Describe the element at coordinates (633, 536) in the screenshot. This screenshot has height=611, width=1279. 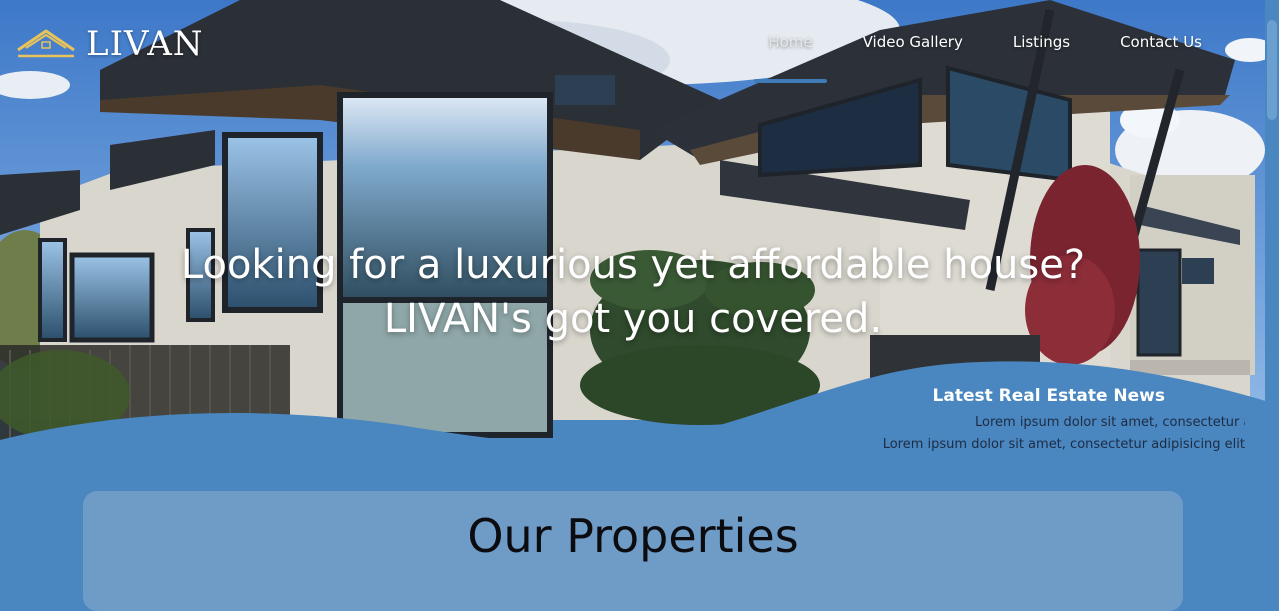
I see `properties-title: Our Properties` at that location.